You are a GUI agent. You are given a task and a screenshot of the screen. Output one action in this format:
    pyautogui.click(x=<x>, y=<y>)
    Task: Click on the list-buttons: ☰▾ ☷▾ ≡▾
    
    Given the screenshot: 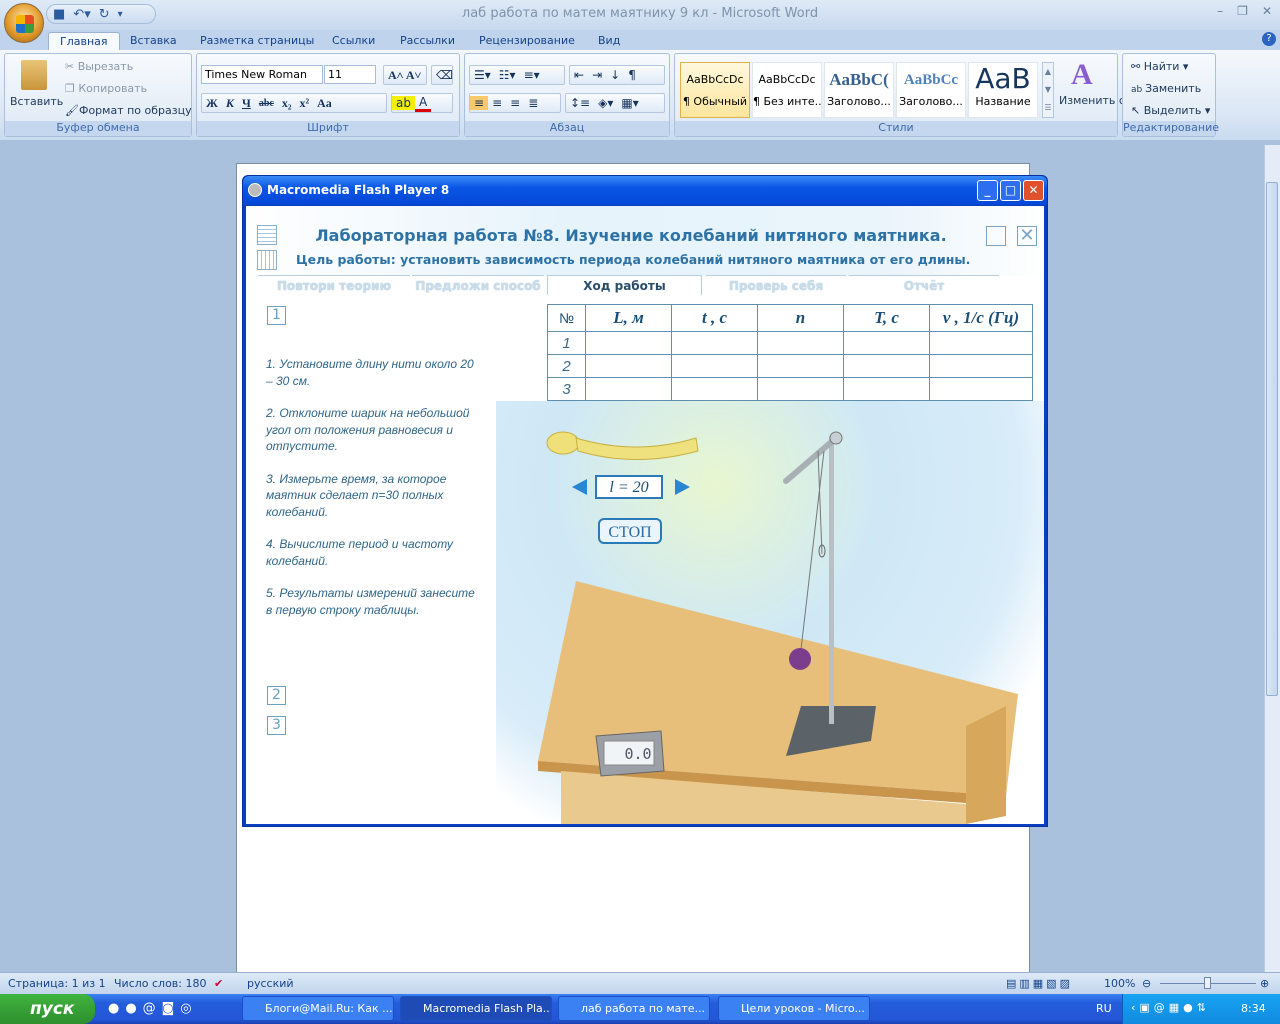 What is the action you would take?
    pyautogui.click(x=517, y=75)
    